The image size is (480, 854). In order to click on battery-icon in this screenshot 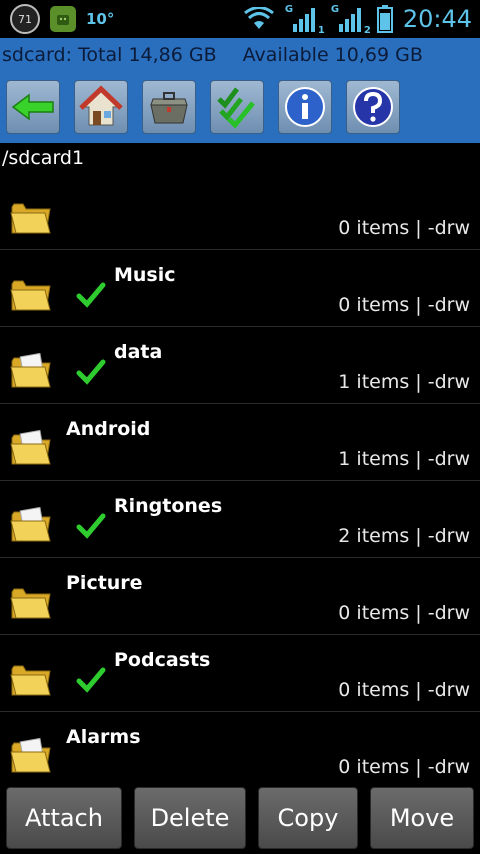, I will do `click(384, 19)`.